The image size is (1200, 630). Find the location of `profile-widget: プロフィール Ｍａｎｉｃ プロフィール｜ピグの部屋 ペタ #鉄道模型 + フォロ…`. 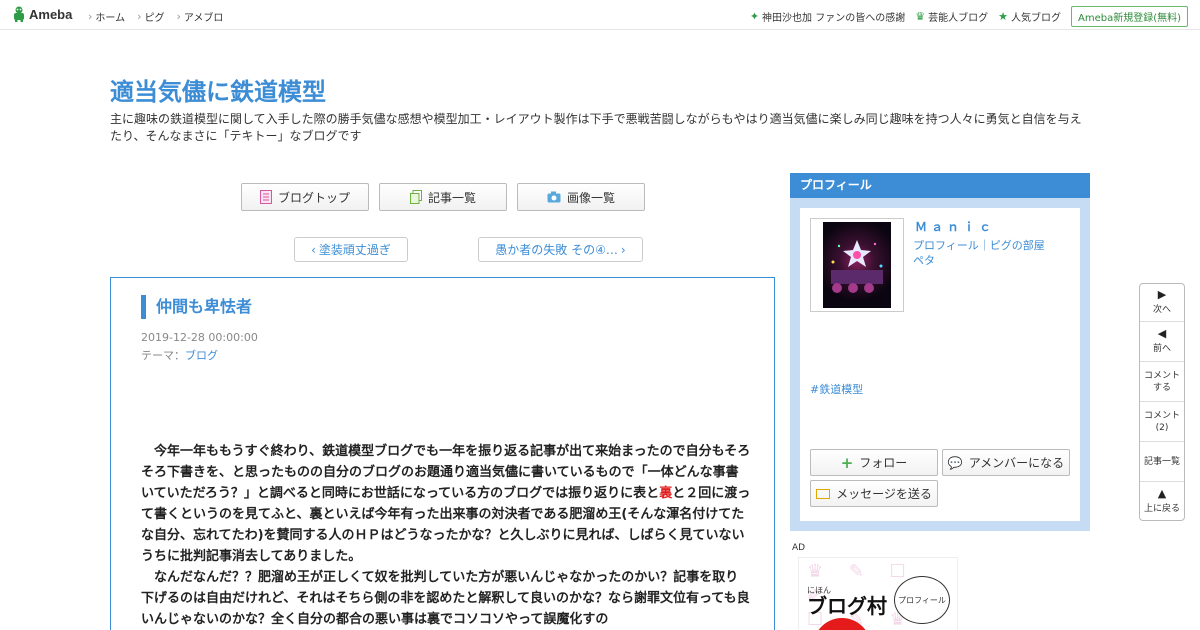

profile-widget: プロフィール Ｍａｎｉｃ プロフィール｜ピグの部屋 ペタ #鉄道模型 + フォロ… is located at coordinates (940, 352).